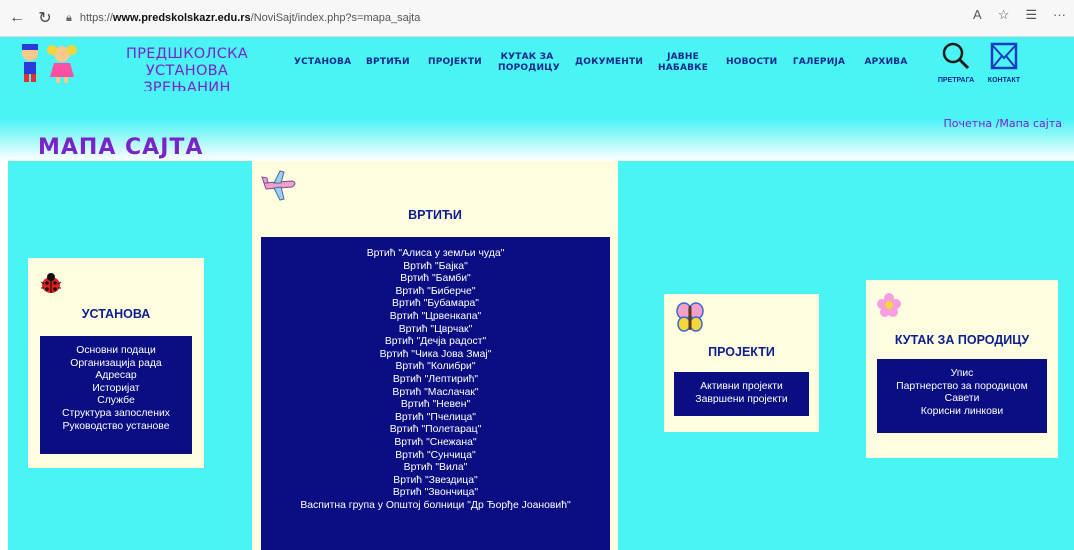  What do you see at coordinates (435, 443) in the screenshot?
I see `link-vrtic-snezana: Вртић "Снежана"` at bounding box center [435, 443].